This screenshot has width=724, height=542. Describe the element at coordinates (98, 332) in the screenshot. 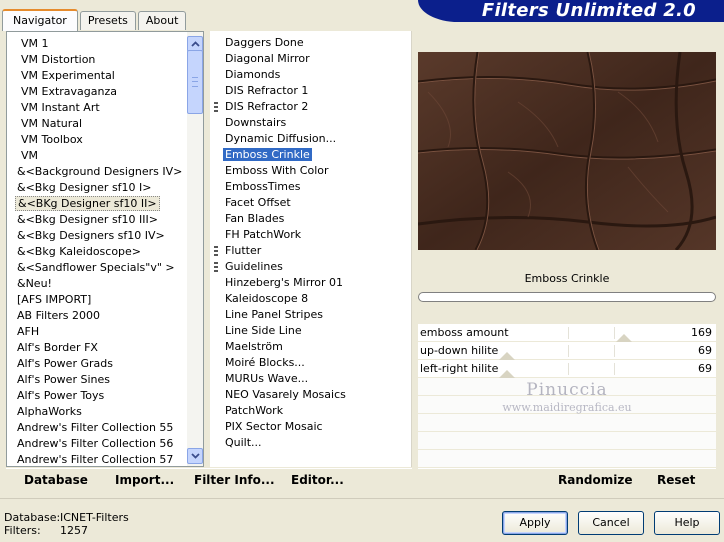

I see `category-item: AFH` at that location.